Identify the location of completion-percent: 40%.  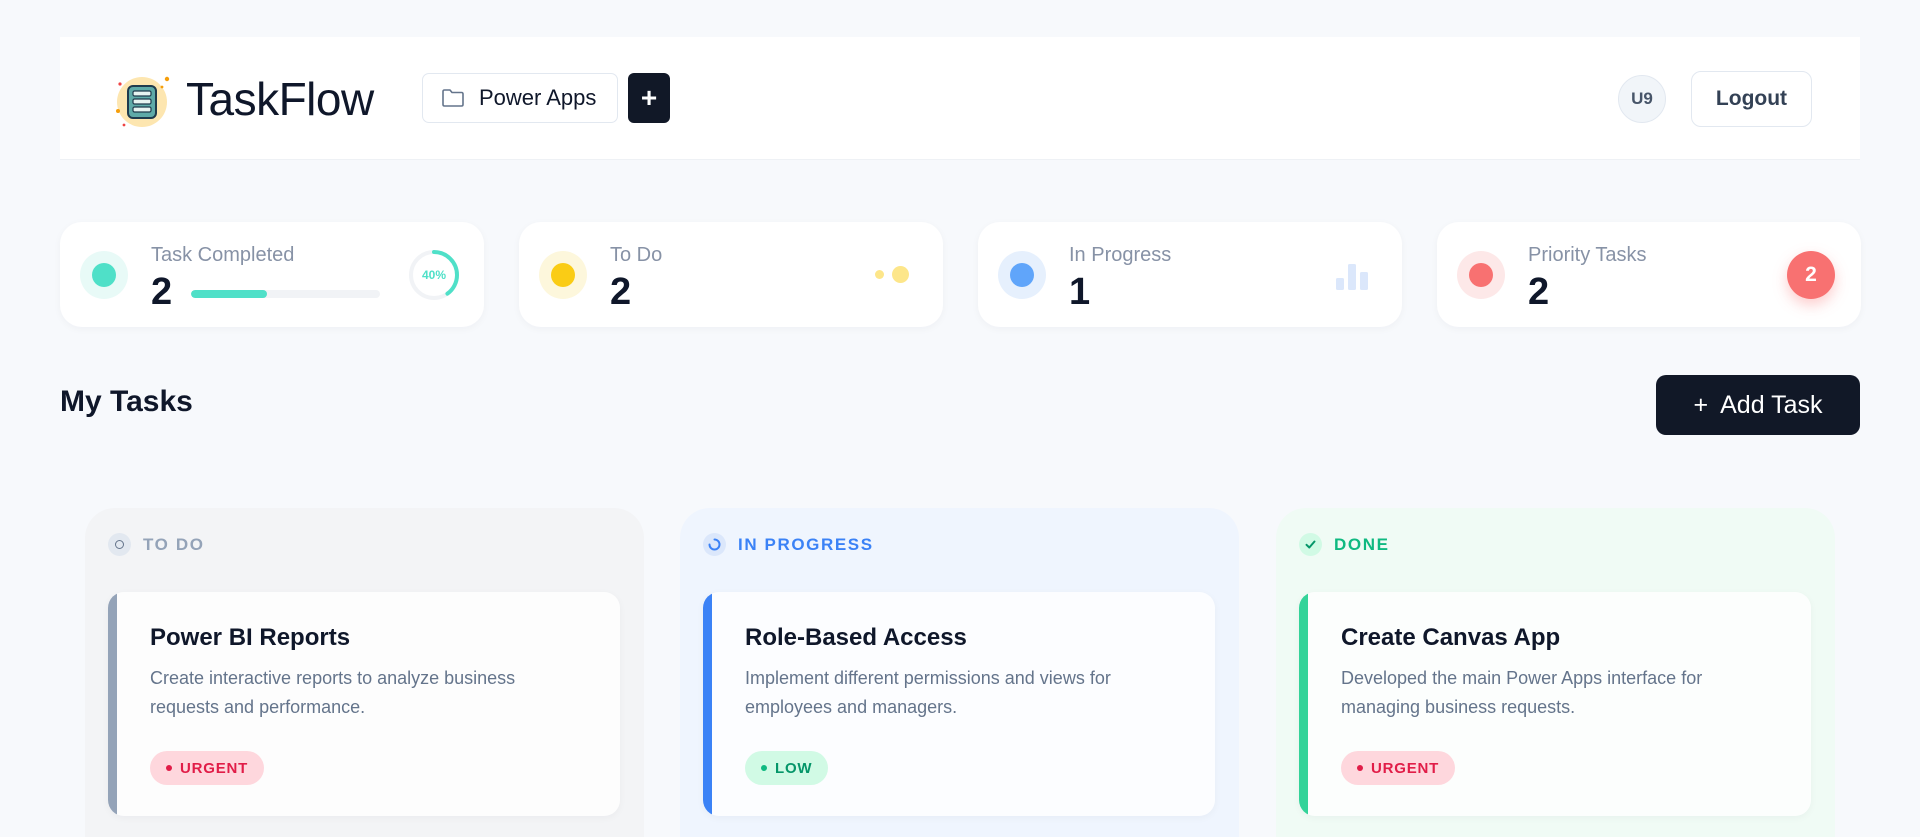
(434, 275).